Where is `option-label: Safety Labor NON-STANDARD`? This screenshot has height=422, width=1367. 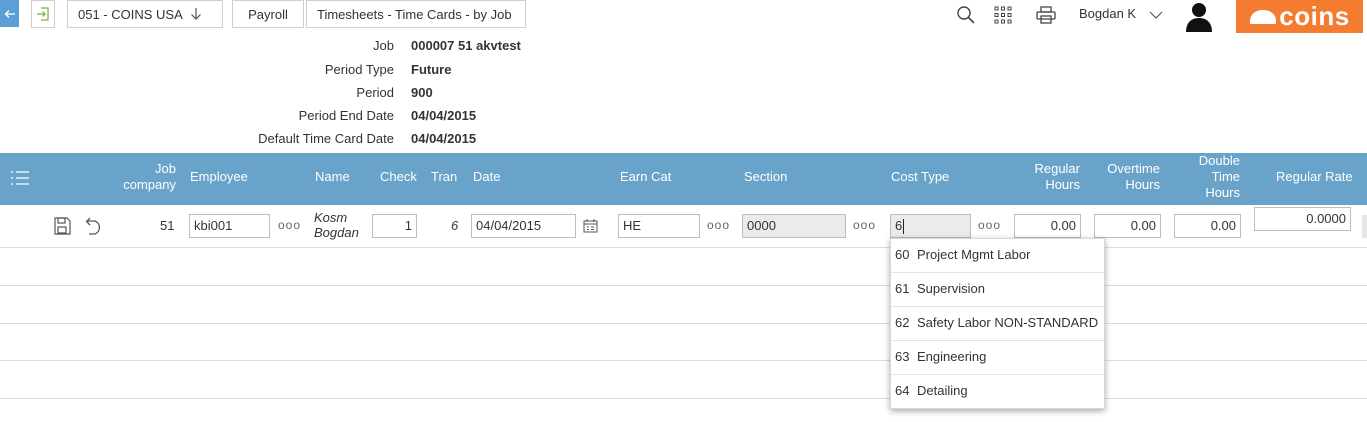 option-label: Safety Labor NON-STANDARD is located at coordinates (1008, 322).